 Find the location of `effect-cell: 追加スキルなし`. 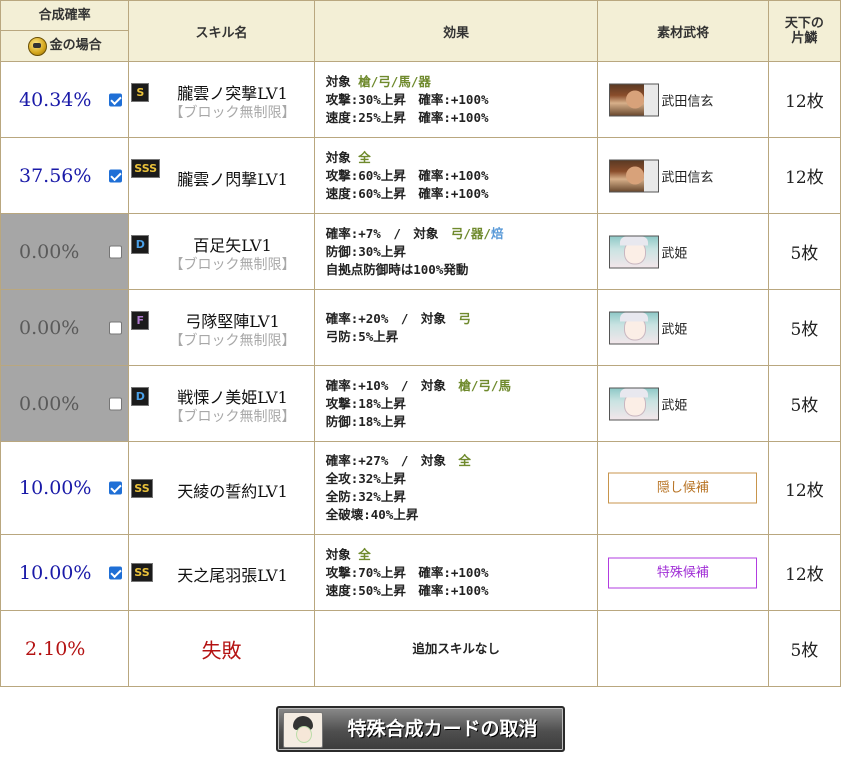

effect-cell: 追加スキルなし is located at coordinates (456, 648).